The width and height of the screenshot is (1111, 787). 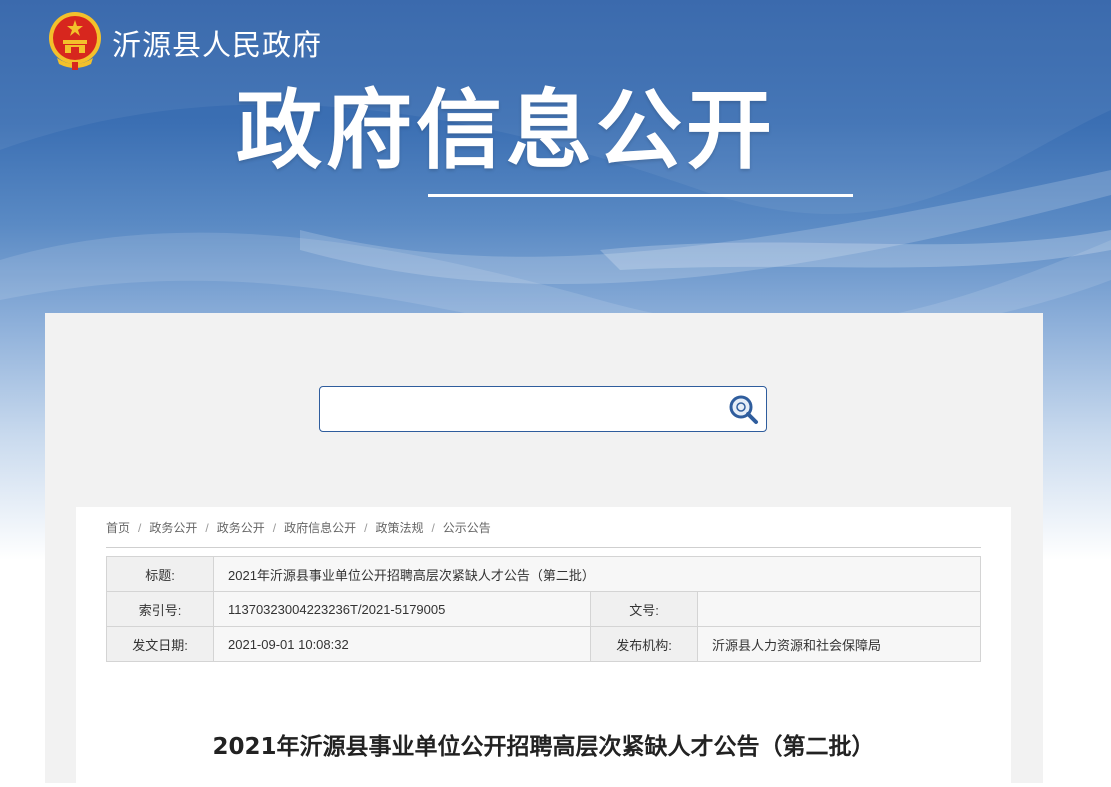 I want to click on meta-index-label: 索引号:, so click(x=160, y=609).